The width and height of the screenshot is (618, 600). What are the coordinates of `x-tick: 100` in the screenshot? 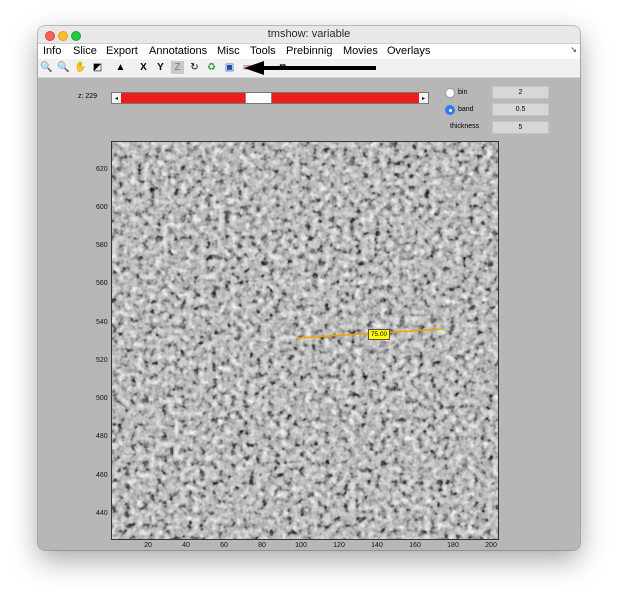 It's located at (301, 545).